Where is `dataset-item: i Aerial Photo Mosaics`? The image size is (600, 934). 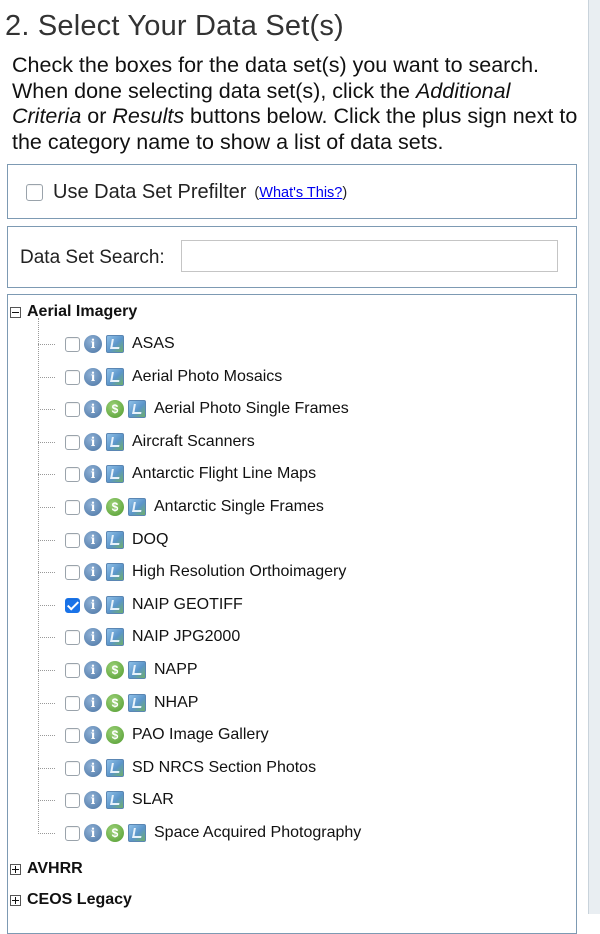 dataset-item: i Aerial Photo Mosaics is located at coordinates (173, 377).